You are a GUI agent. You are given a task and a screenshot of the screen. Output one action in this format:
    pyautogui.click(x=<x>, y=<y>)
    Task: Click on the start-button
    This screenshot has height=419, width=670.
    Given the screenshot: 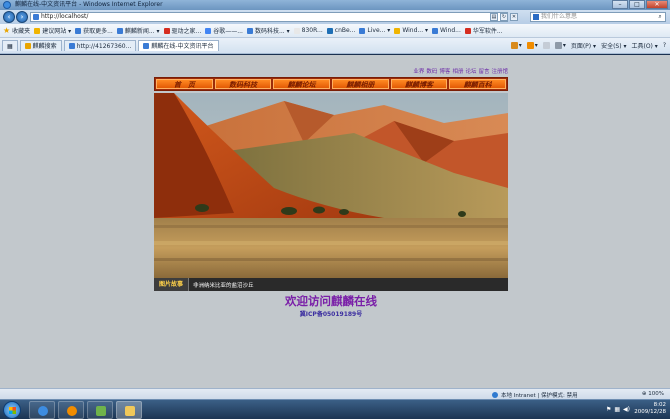 What is the action you would take?
    pyautogui.click(x=12, y=410)
    